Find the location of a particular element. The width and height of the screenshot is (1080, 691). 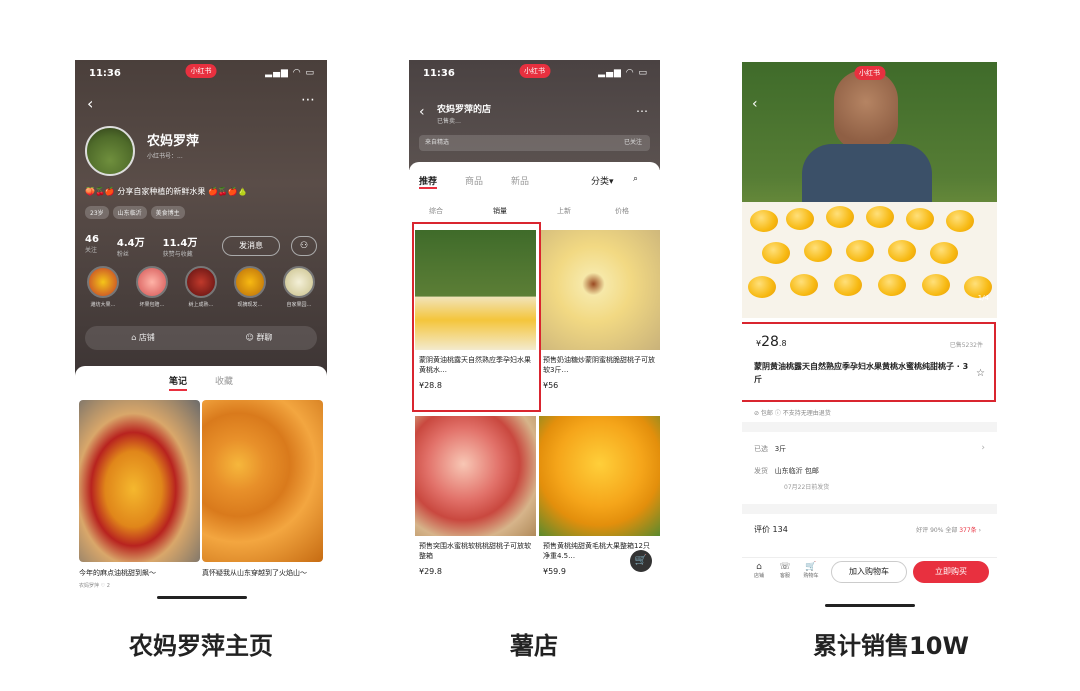

sort-new: 上新 is located at coordinates (564, 211).